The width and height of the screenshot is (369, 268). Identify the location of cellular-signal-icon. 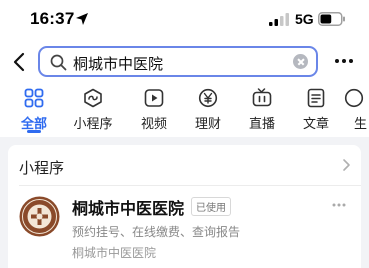
(279, 19).